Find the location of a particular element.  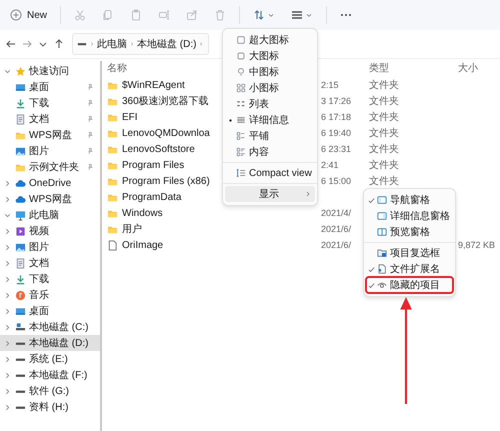

column-header: 名称 is located at coordinates (117, 68).